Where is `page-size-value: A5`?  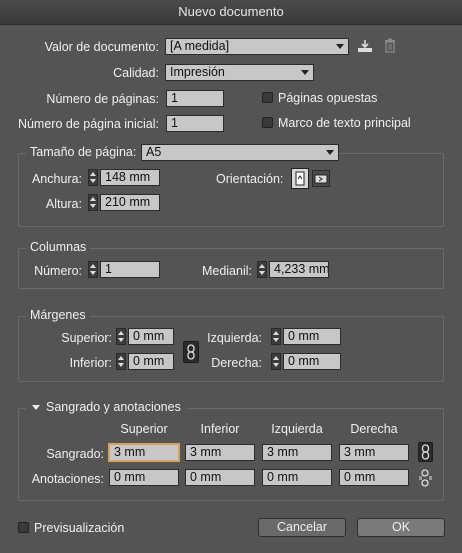 page-size-value: A5 is located at coordinates (154, 152).